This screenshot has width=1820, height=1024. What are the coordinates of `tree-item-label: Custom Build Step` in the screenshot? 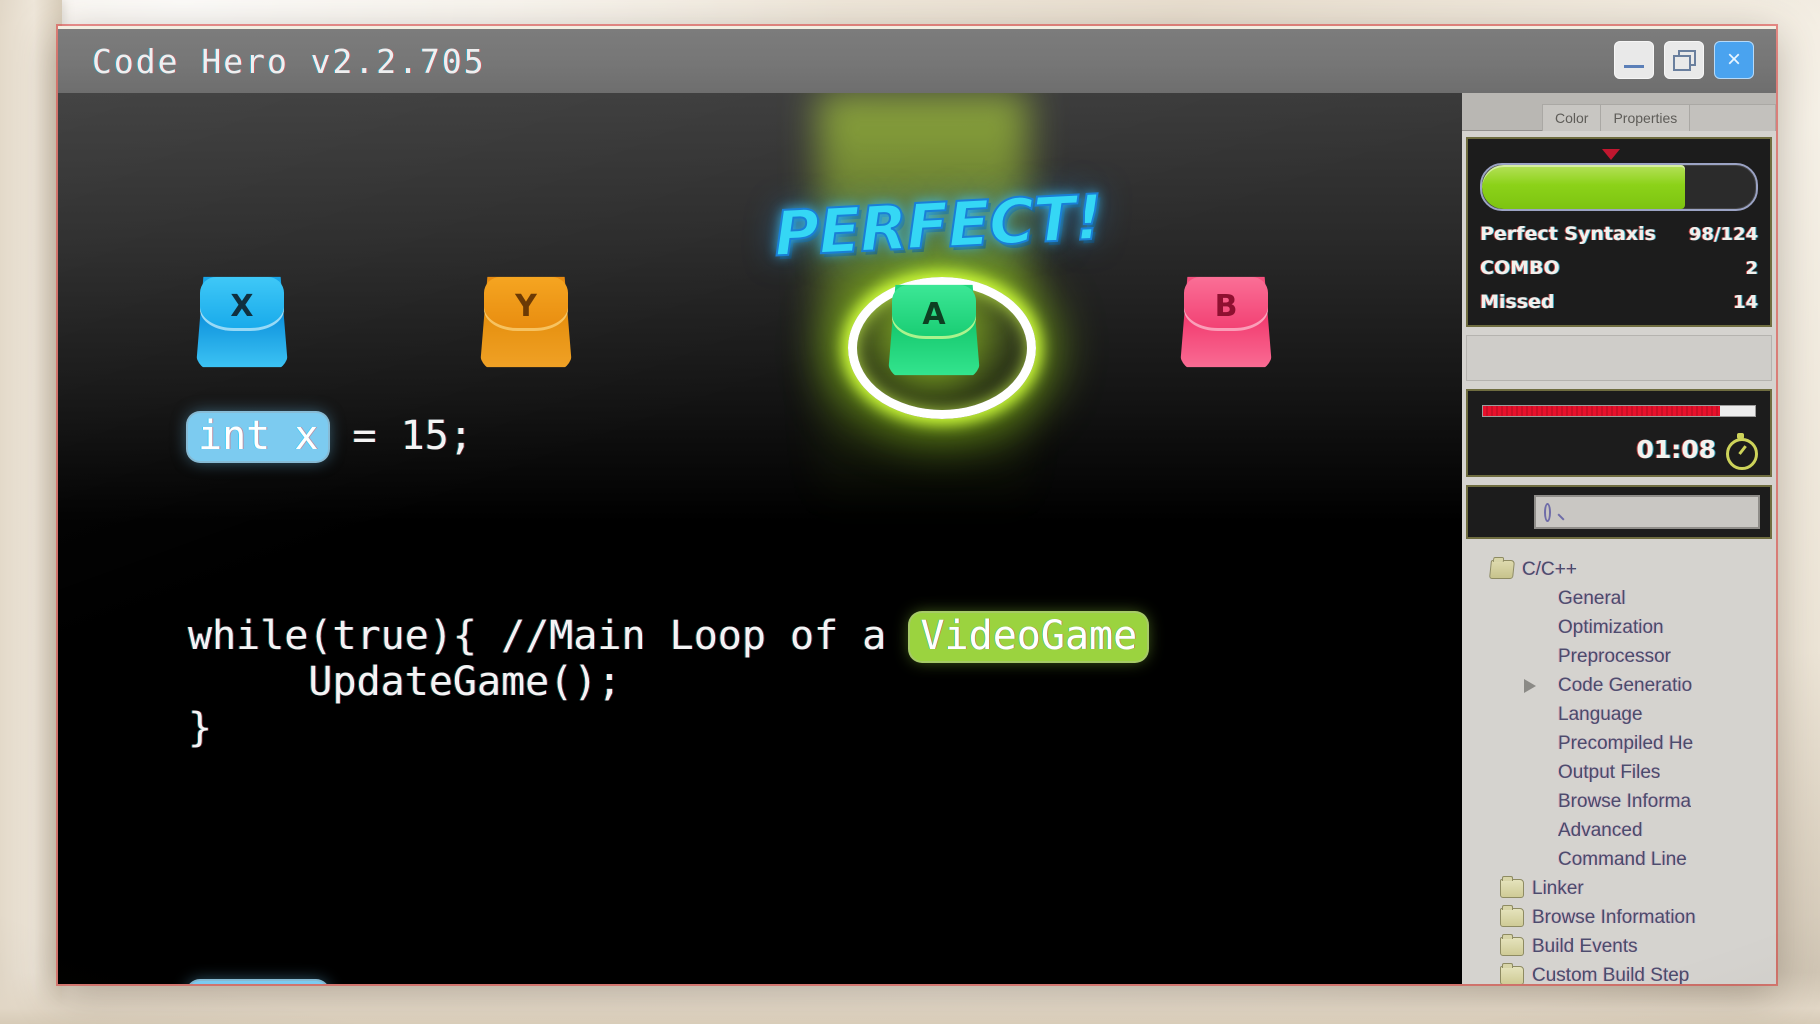 It's located at (1611, 974).